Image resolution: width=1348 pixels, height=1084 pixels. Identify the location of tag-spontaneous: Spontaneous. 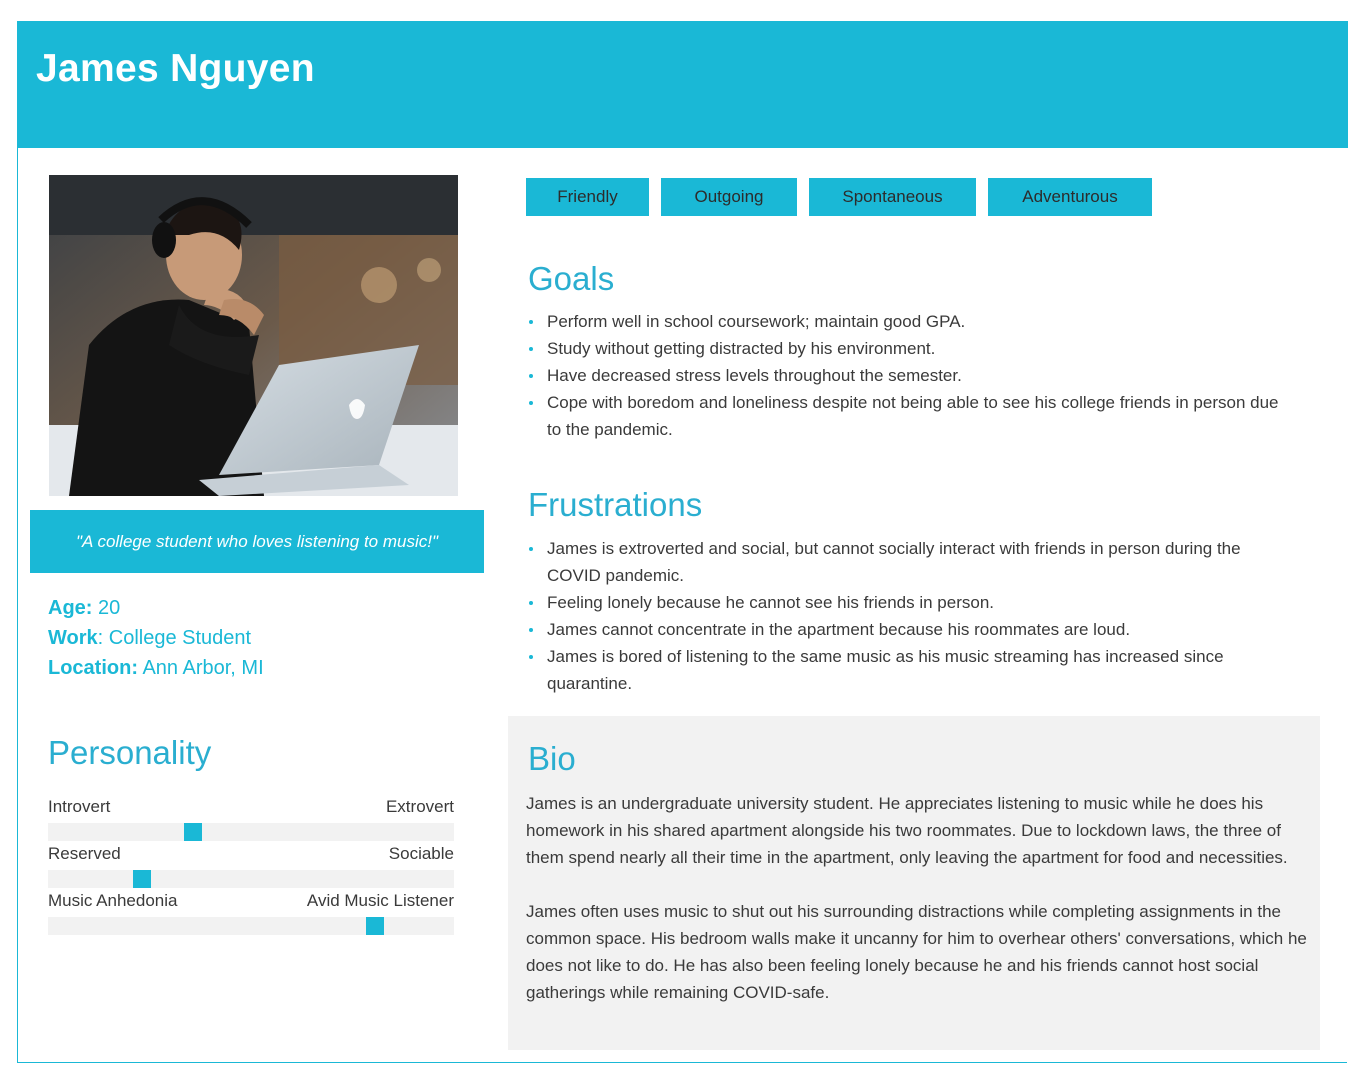
(892, 197).